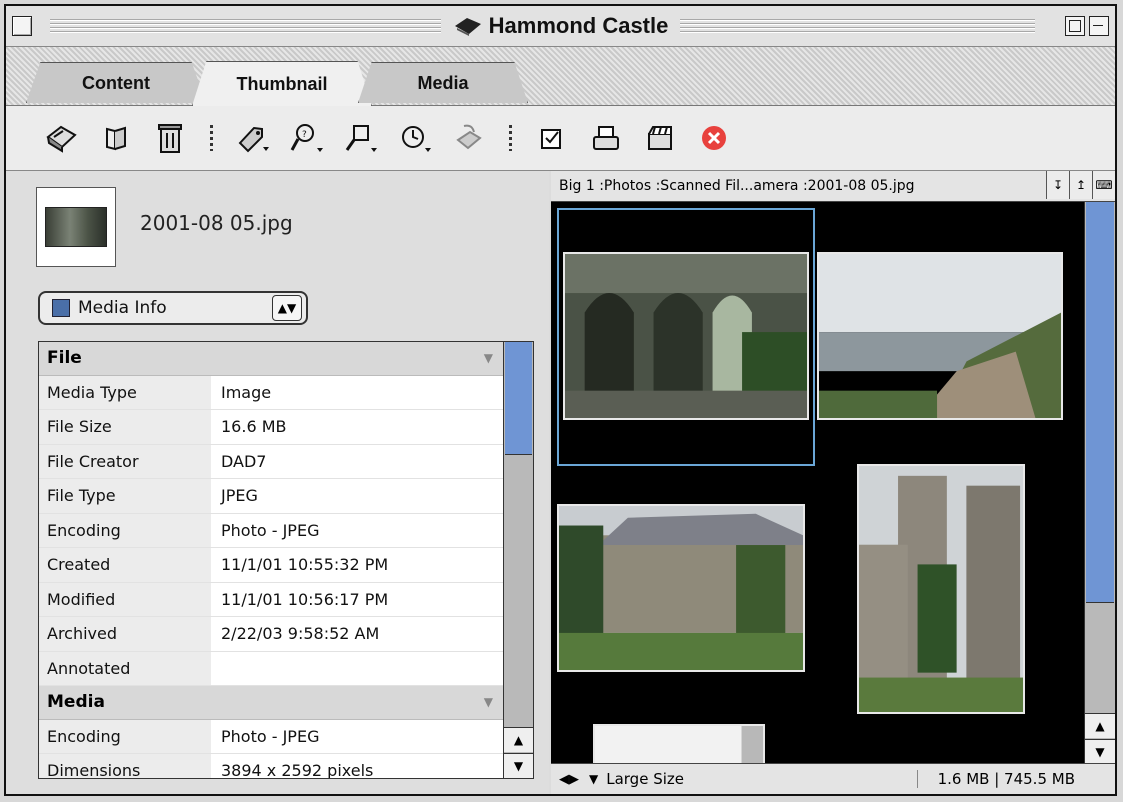 The image size is (1123, 802). I want to click on selected-filename: 2001-08 05.jpg, so click(216, 223).